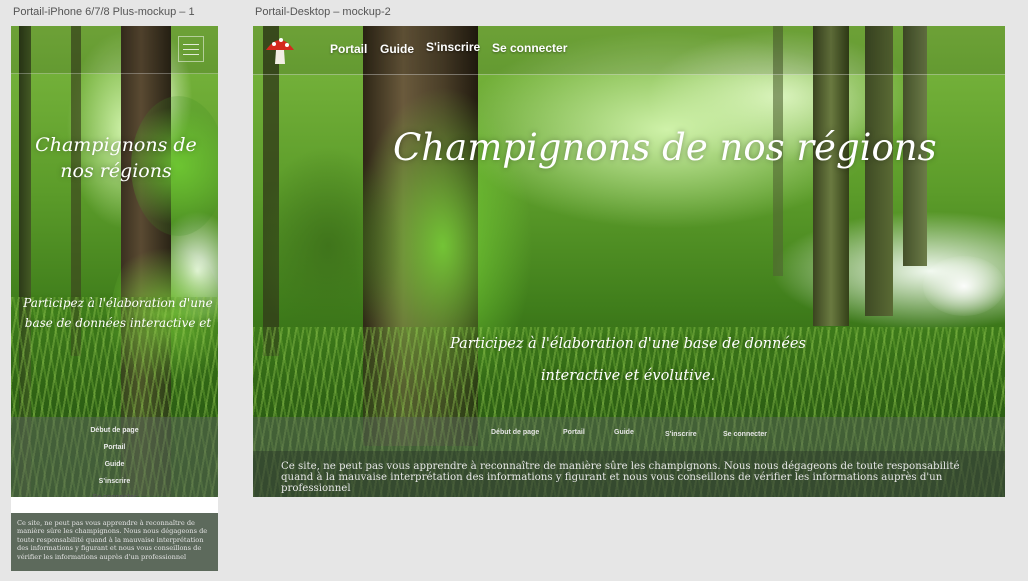 This screenshot has height=581, width=1028. I want to click on mobile-heading: Champignons de nos régions, so click(116, 158).